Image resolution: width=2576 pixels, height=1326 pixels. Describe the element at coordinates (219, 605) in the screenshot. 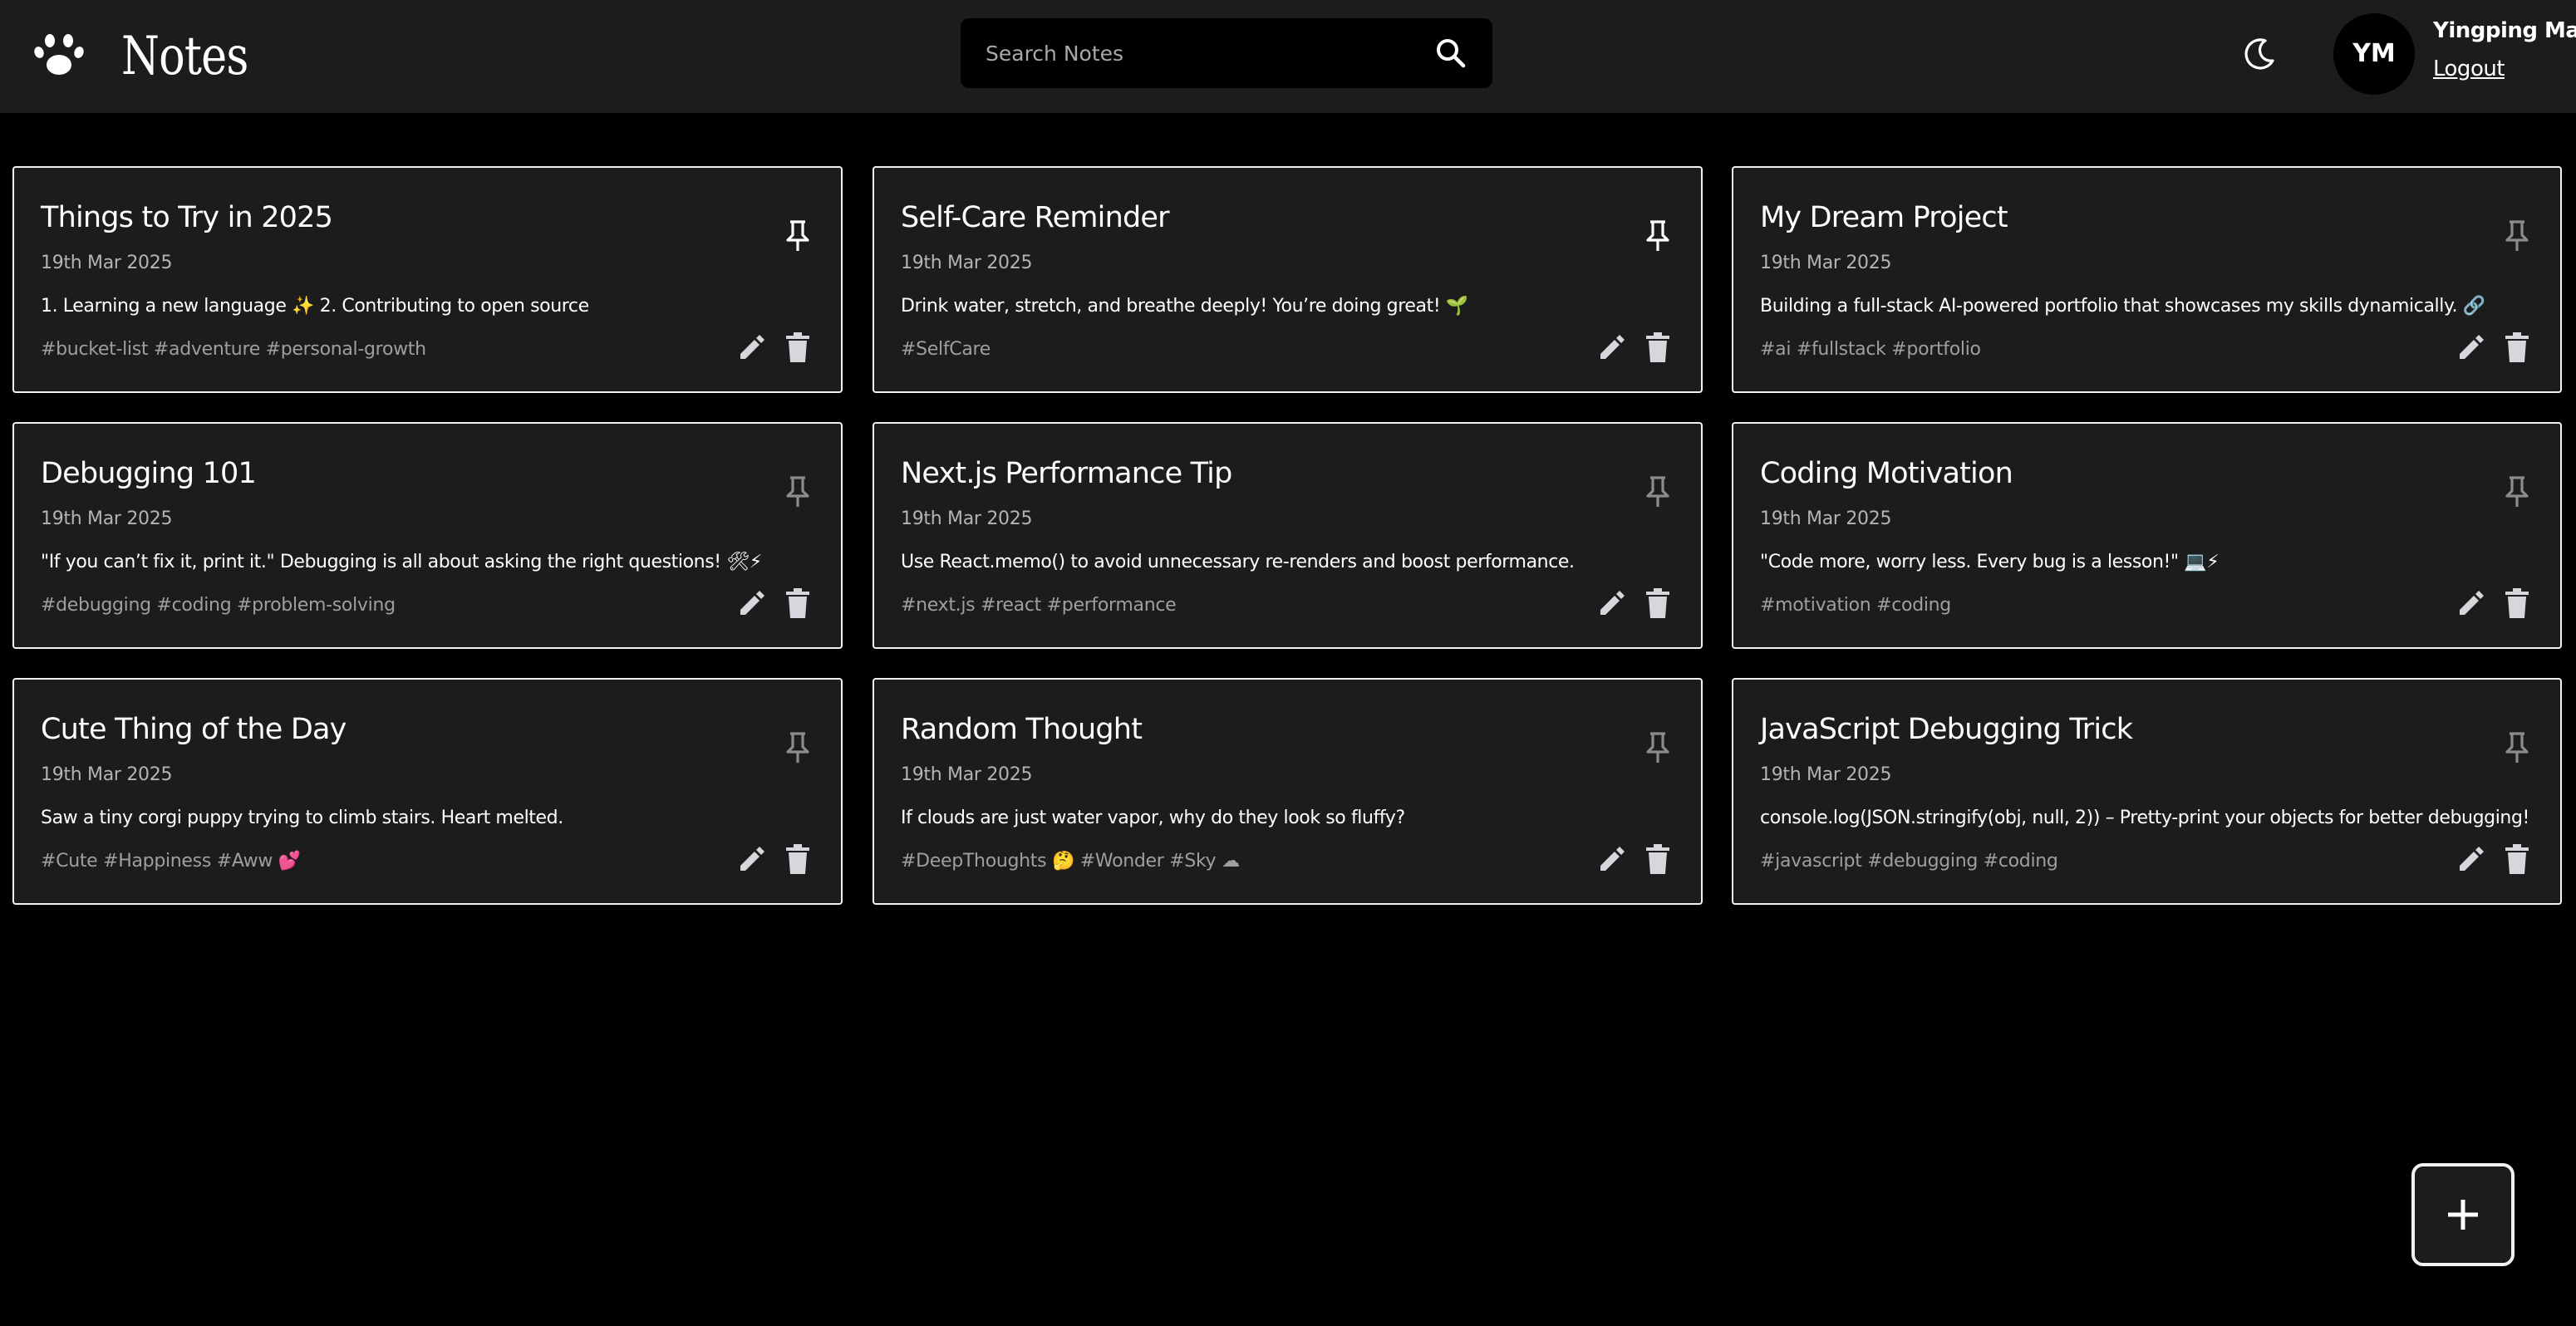

I see `note-tags: #debugging #coding #problem-solving` at that location.